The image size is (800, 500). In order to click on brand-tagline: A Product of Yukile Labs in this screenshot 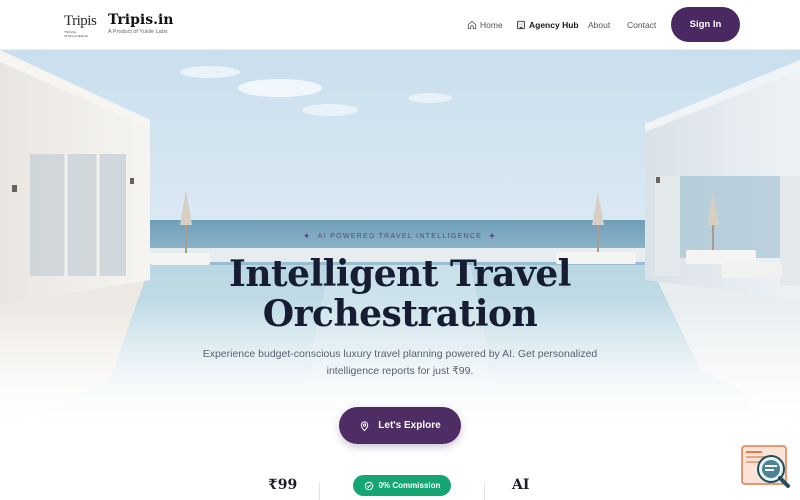, I will do `click(138, 32)`.